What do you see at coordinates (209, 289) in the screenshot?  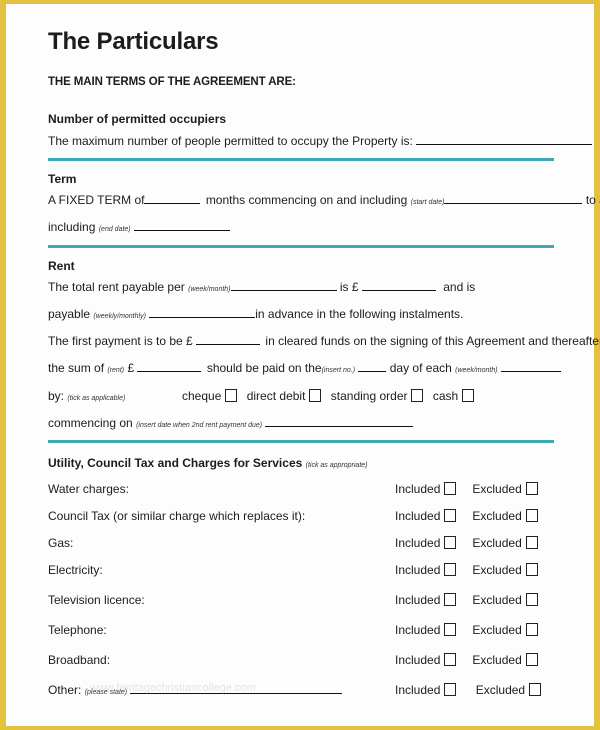 I see `rent-period-hint: (week/month)` at bounding box center [209, 289].